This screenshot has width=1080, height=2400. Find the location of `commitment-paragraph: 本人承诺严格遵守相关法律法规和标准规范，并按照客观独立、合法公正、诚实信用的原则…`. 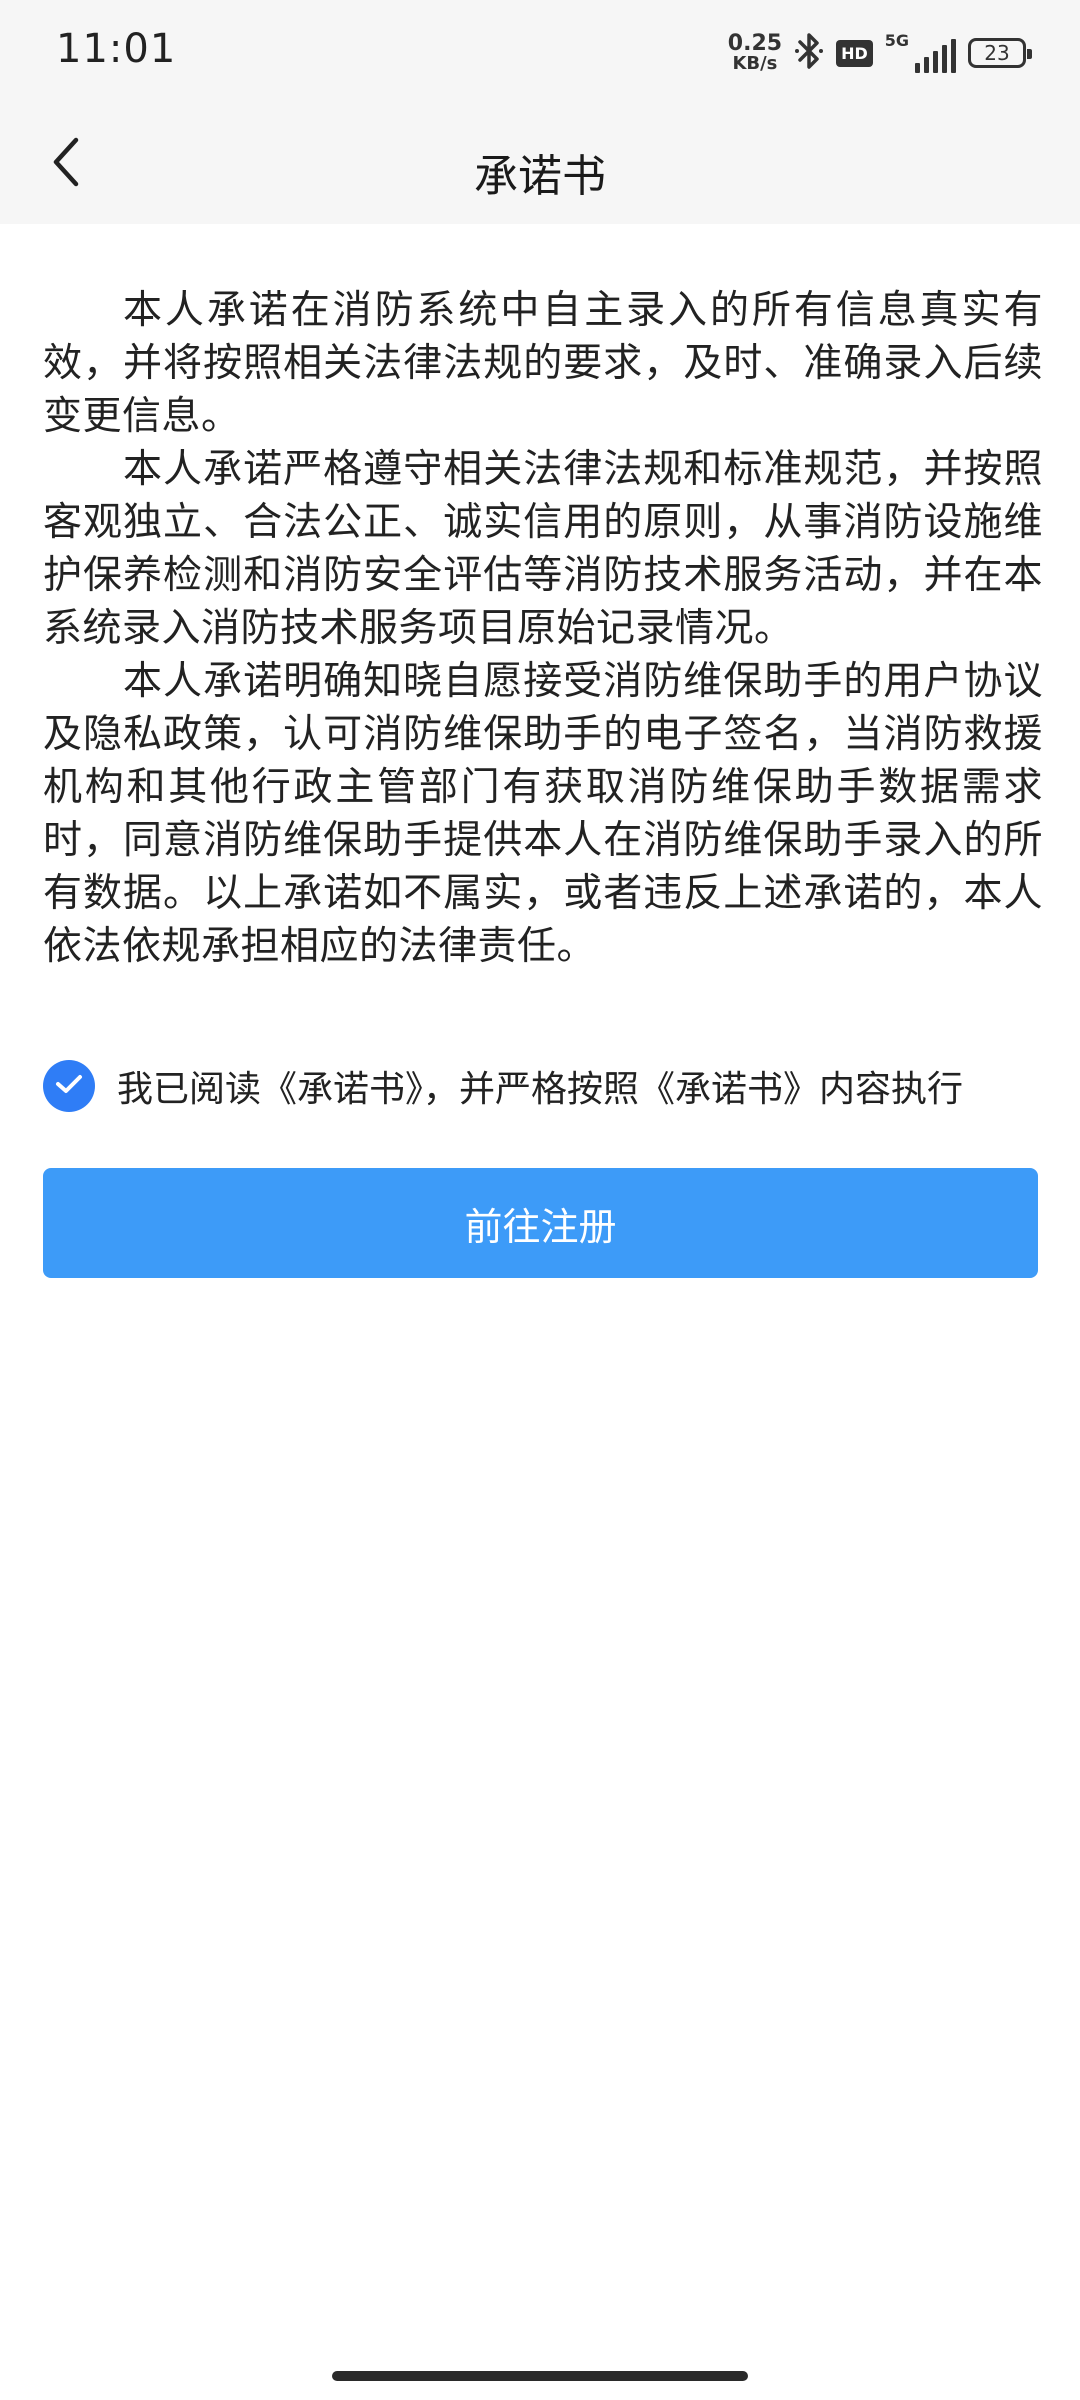

commitment-paragraph: 本人承诺严格遵守相关法律法规和标准规范，并按照客观独立、合法公正、诚实信用的原则… is located at coordinates (543, 549).